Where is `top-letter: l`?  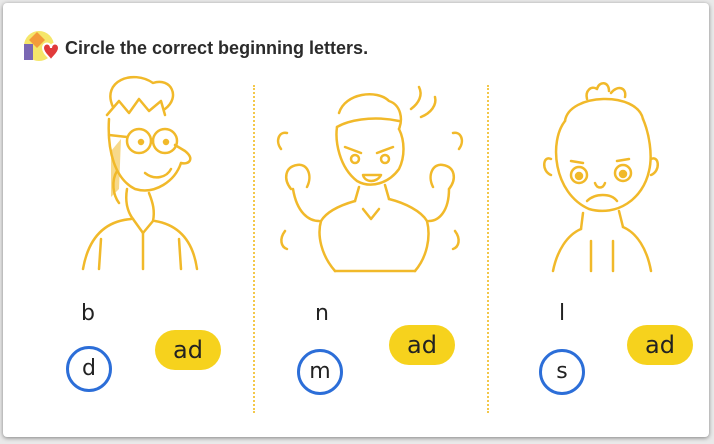 top-letter: l is located at coordinates (562, 314).